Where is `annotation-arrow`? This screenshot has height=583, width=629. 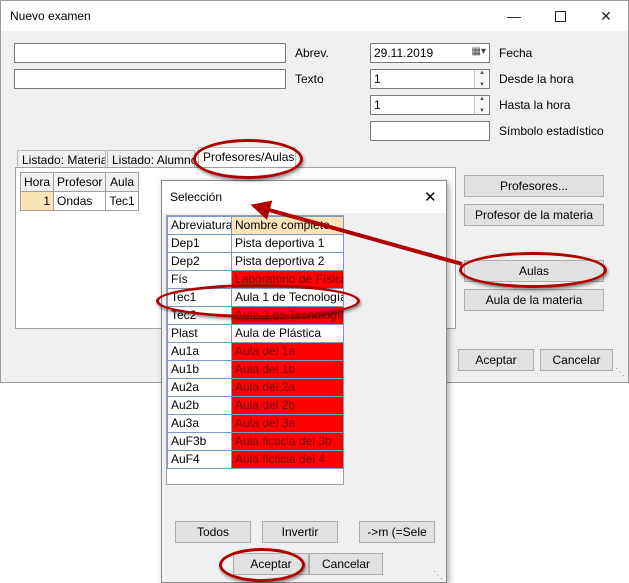 annotation-arrow is located at coordinates (356, 233).